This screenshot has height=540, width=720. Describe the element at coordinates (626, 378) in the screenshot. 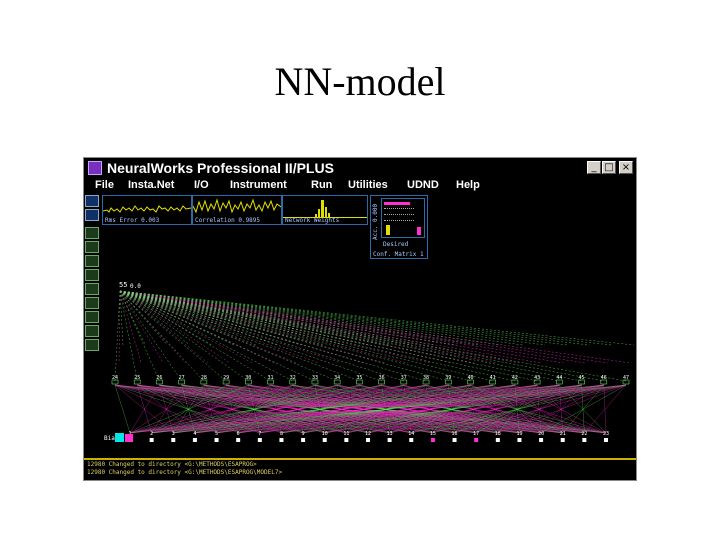

I see `hidden-node-label: 47` at that location.